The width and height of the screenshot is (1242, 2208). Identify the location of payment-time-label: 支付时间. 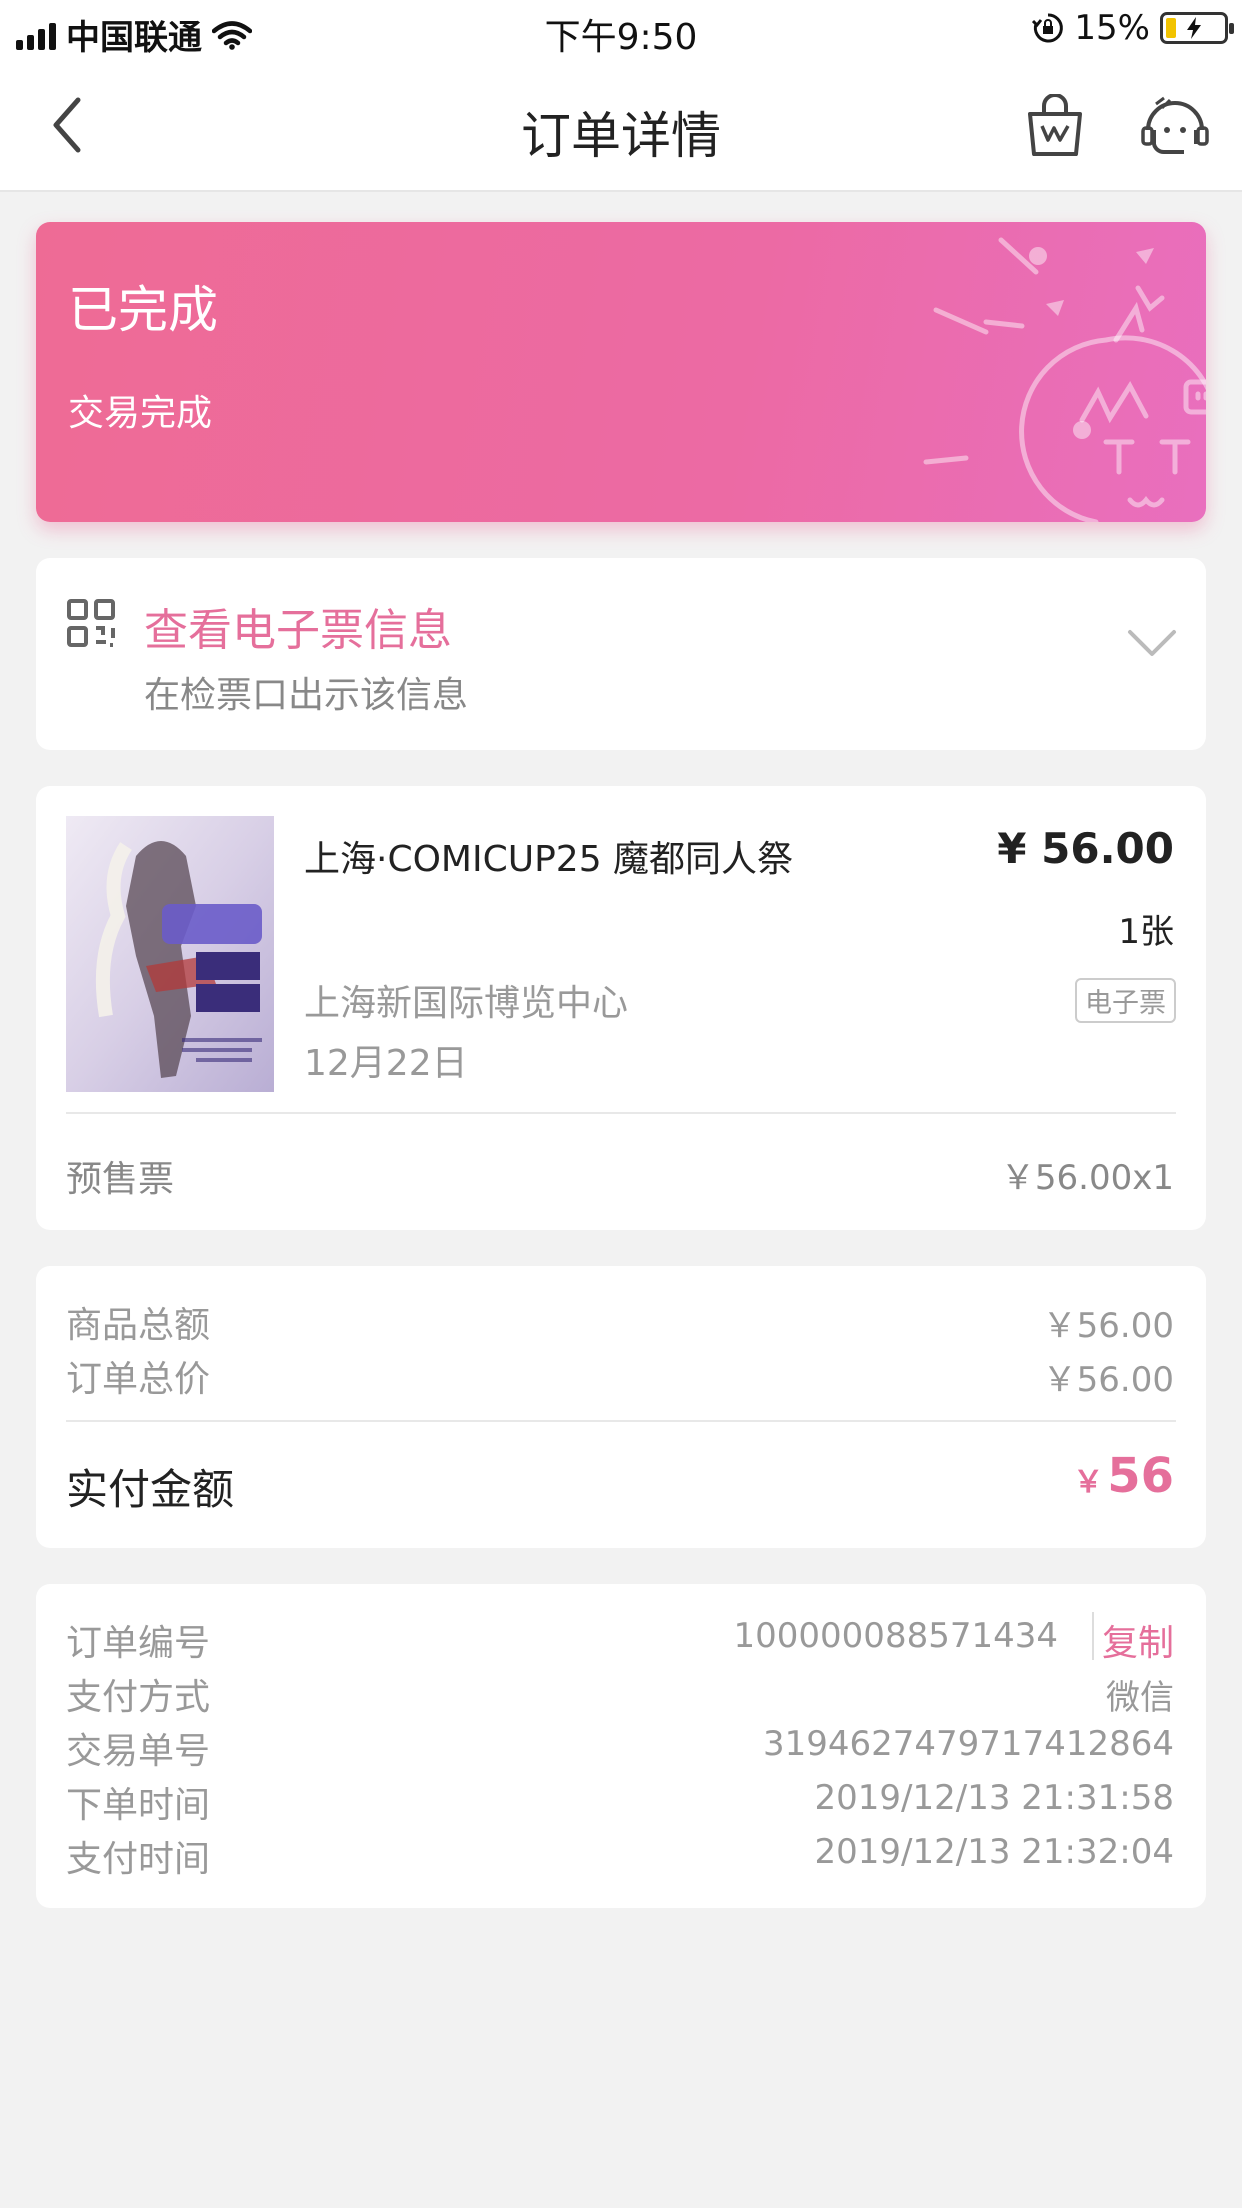
(138, 1859).